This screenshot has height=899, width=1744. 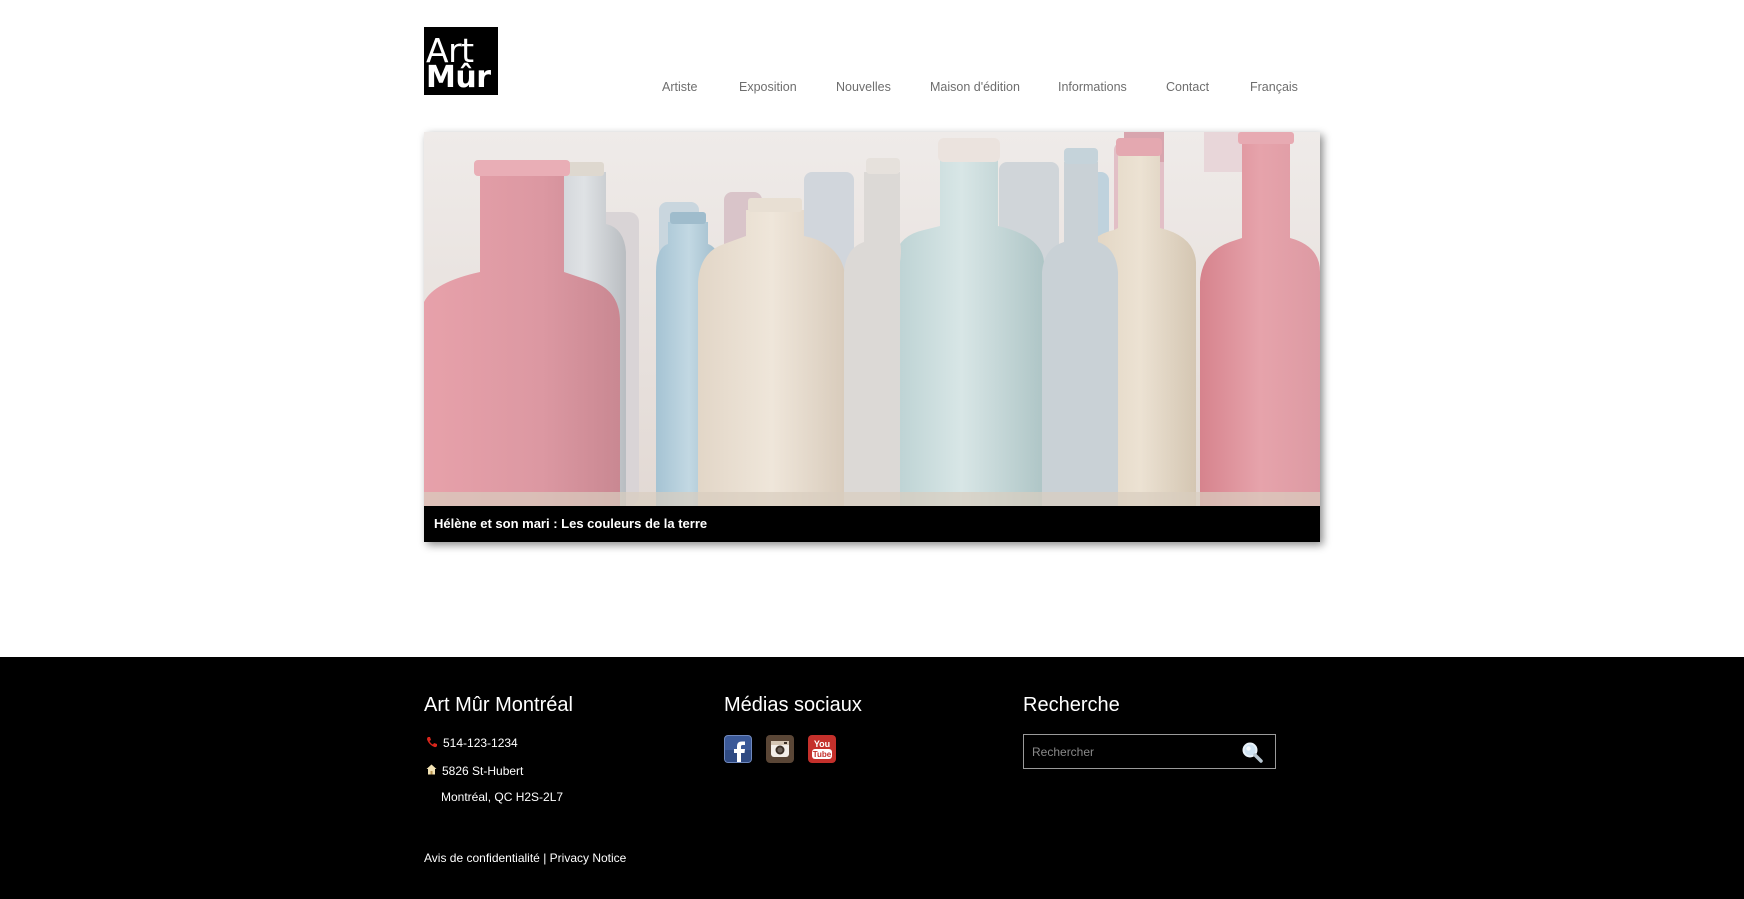 I want to click on logo-line-2: Mûr, so click(x=458, y=77).